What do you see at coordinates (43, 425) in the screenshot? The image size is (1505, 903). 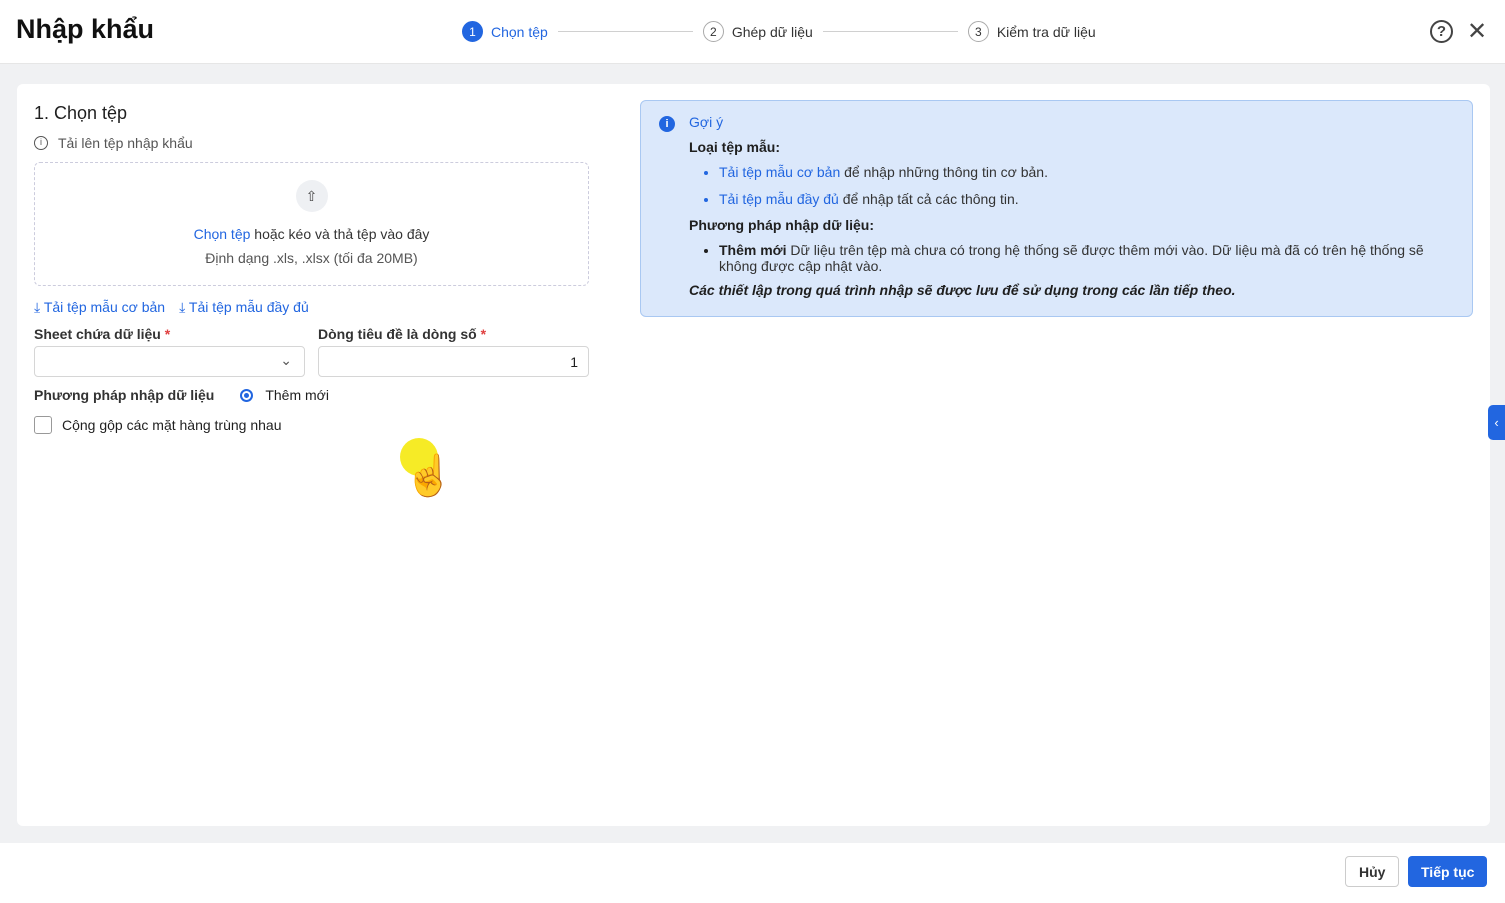 I see `checkbox-icon` at bounding box center [43, 425].